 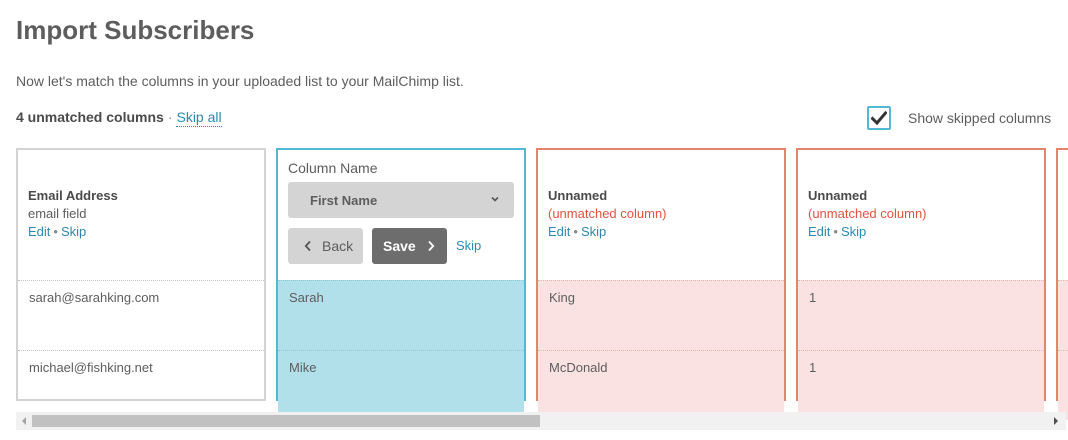 What do you see at coordinates (980, 118) in the screenshot?
I see `show-skipped-label: Show skipped columns` at bounding box center [980, 118].